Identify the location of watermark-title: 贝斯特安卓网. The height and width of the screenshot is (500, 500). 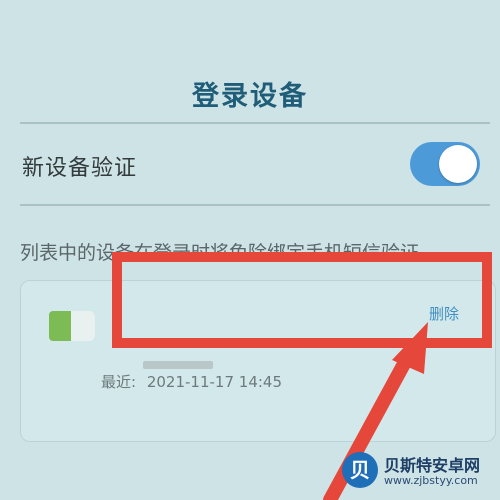
(432, 465).